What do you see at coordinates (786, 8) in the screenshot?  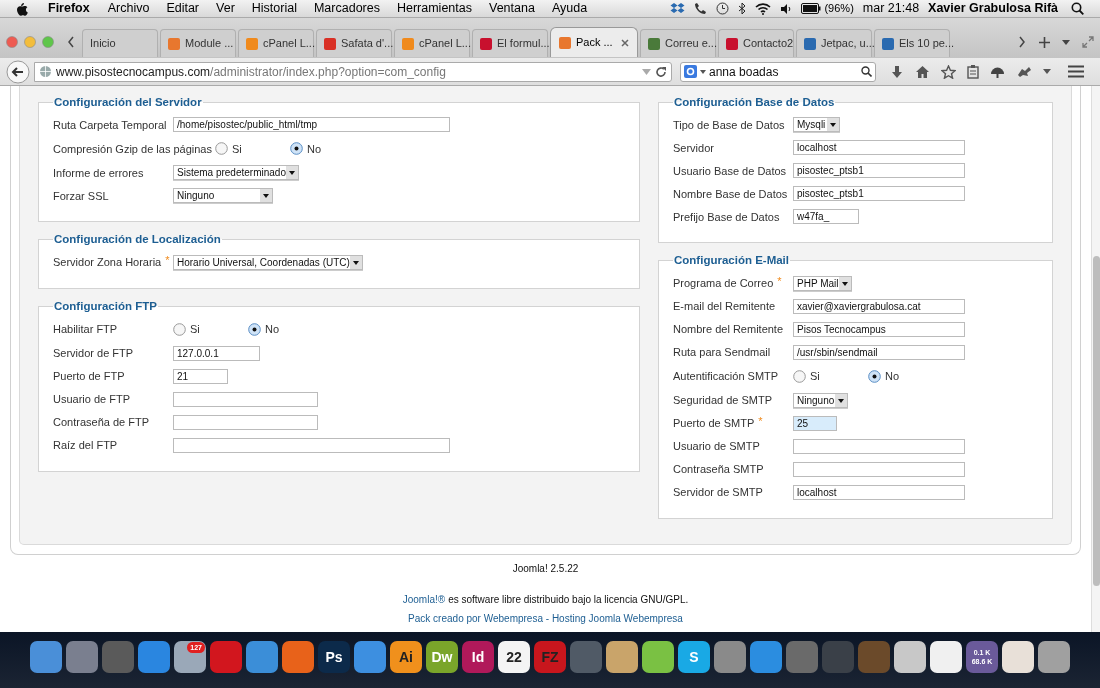 I see `volume-icon` at bounding box center [786, 8].